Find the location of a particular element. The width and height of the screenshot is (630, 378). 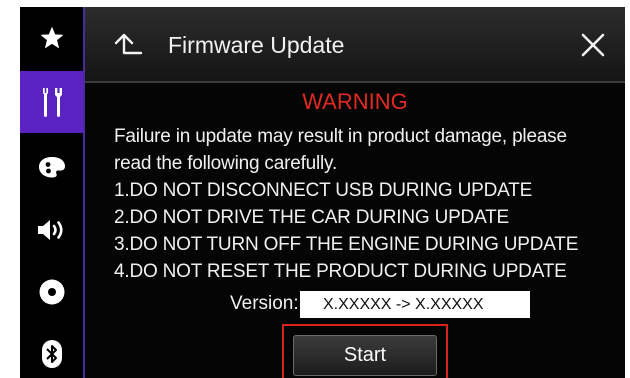

version-value: X.XXXXX -> X.XXXXX is located at coordinates (415, 304).